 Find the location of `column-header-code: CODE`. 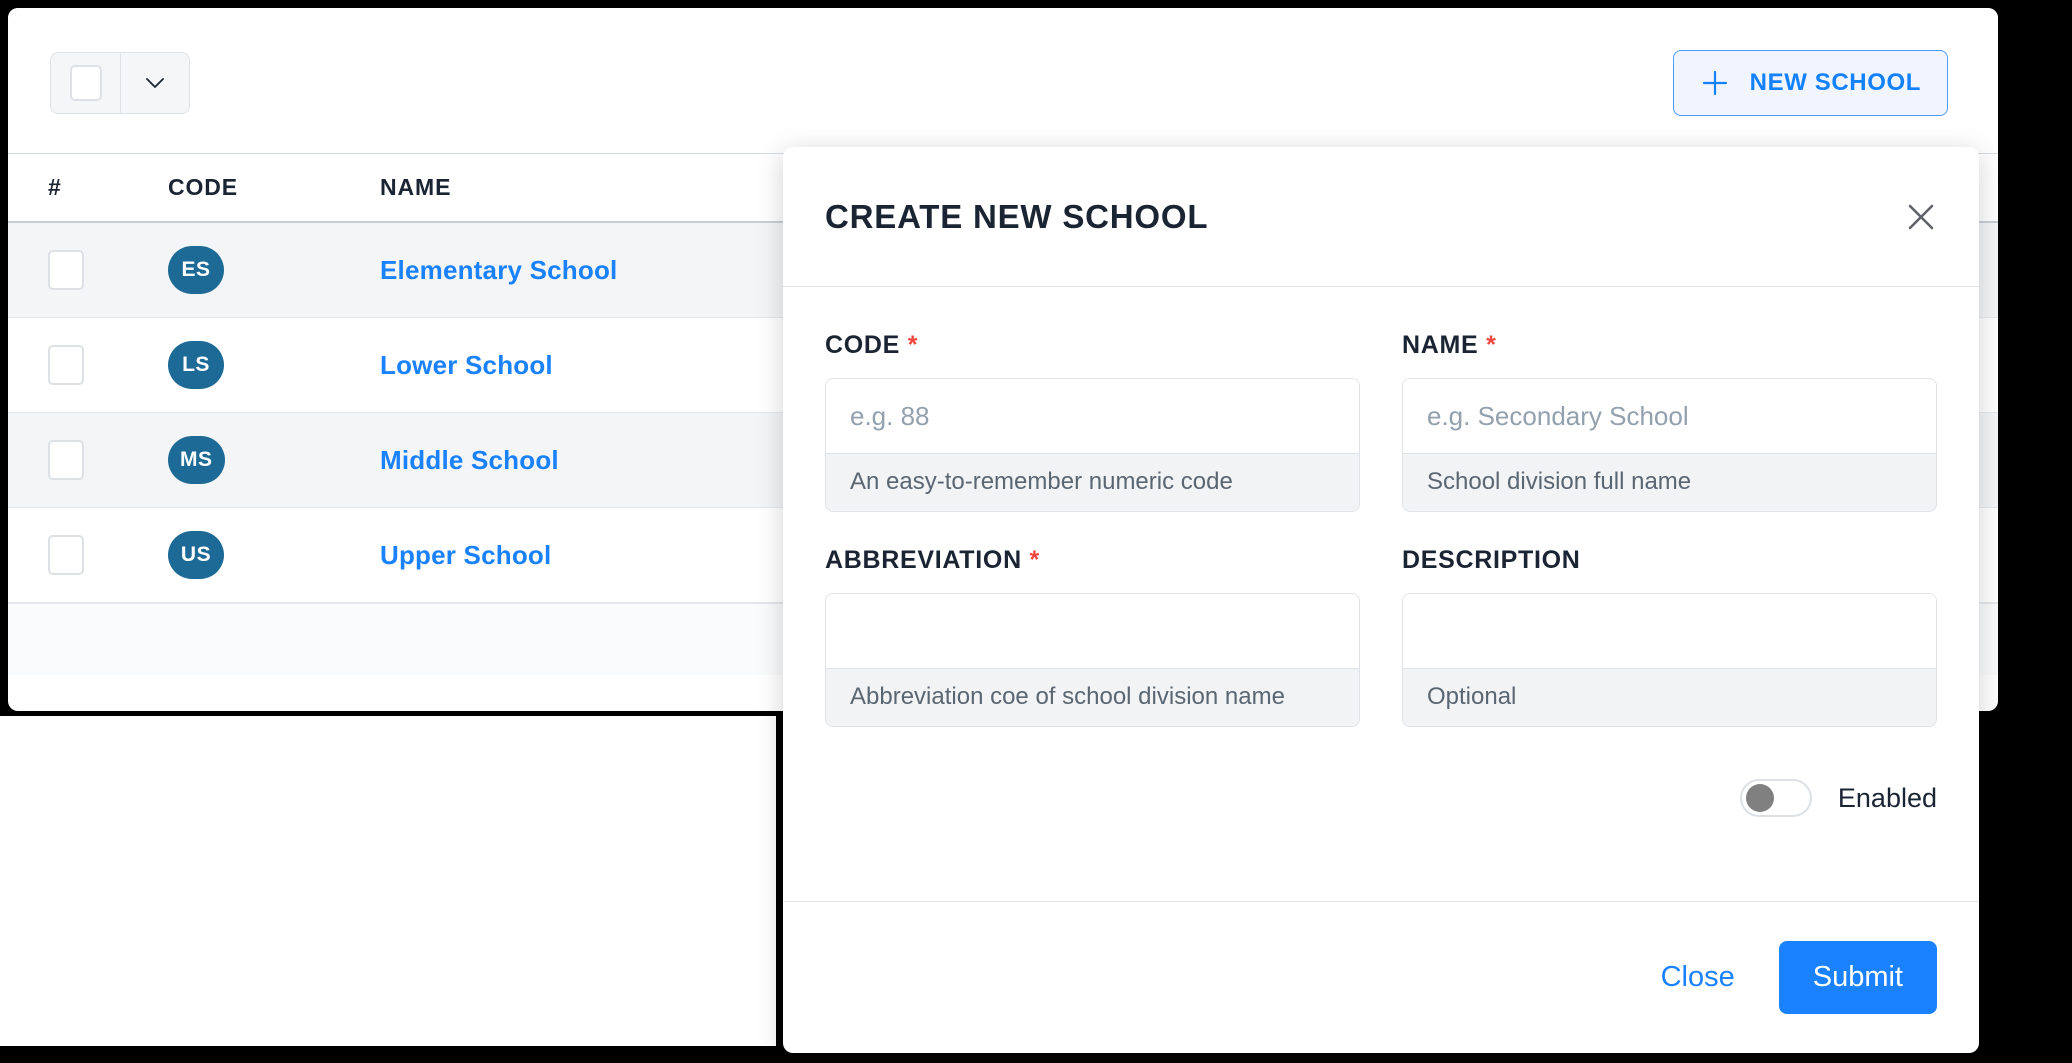

column-header-code: CODE is located at coordinates (203, 187).